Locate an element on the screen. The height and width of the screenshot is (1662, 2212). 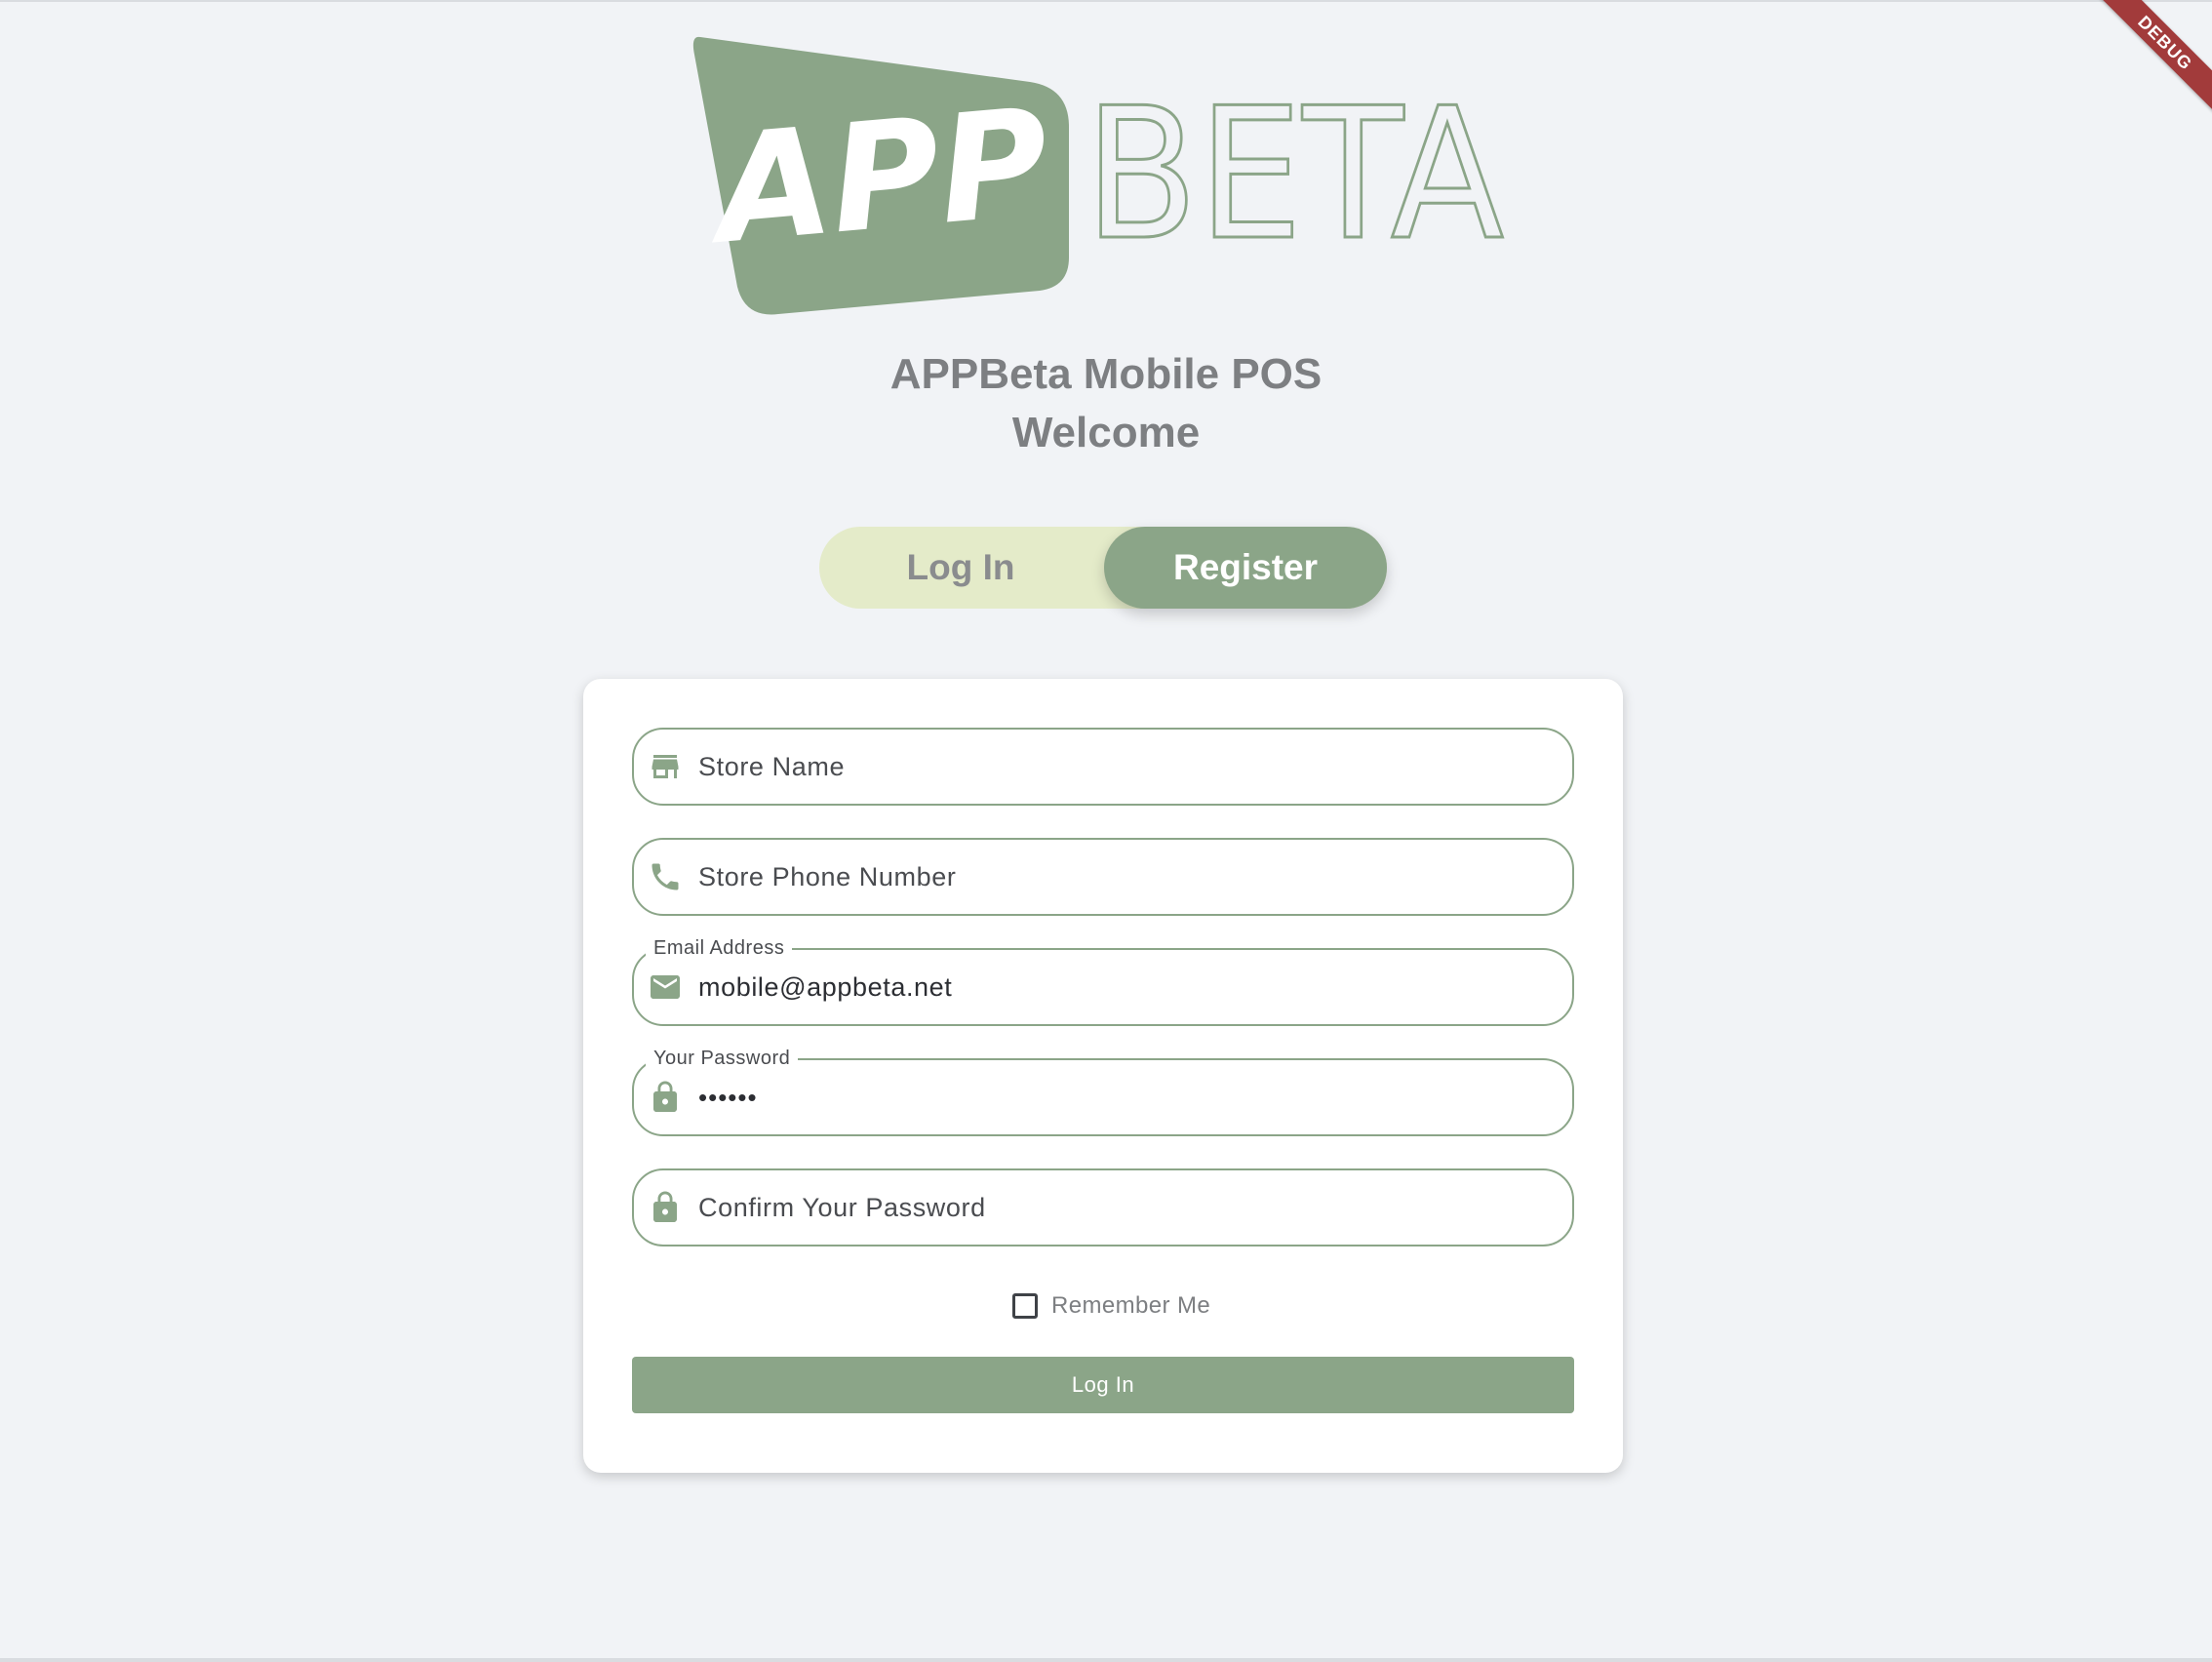
confirm-password-placeholder: Confirm Your Password is located at coordinates (842, 1207).